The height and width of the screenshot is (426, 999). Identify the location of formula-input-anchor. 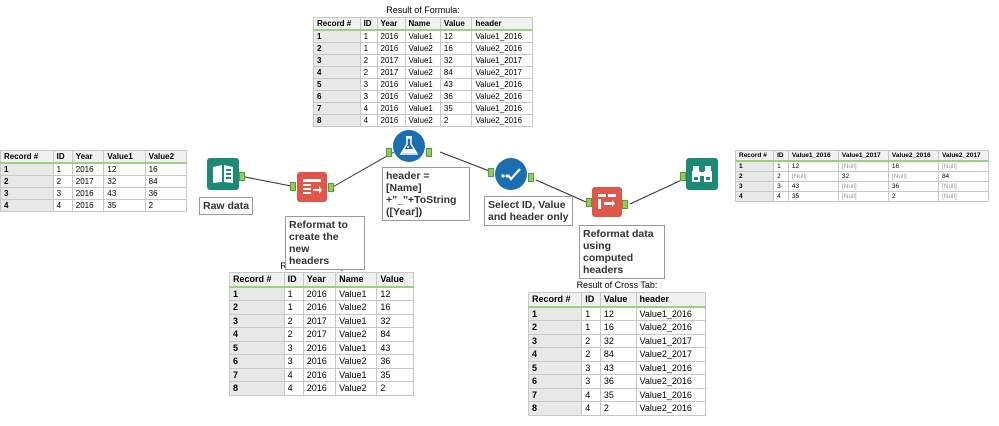
(389, 152).